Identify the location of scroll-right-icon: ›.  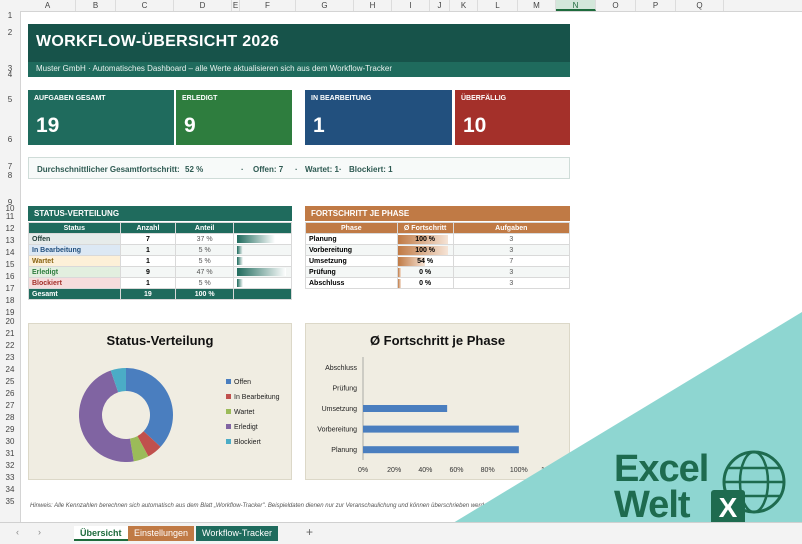
(39, 532).